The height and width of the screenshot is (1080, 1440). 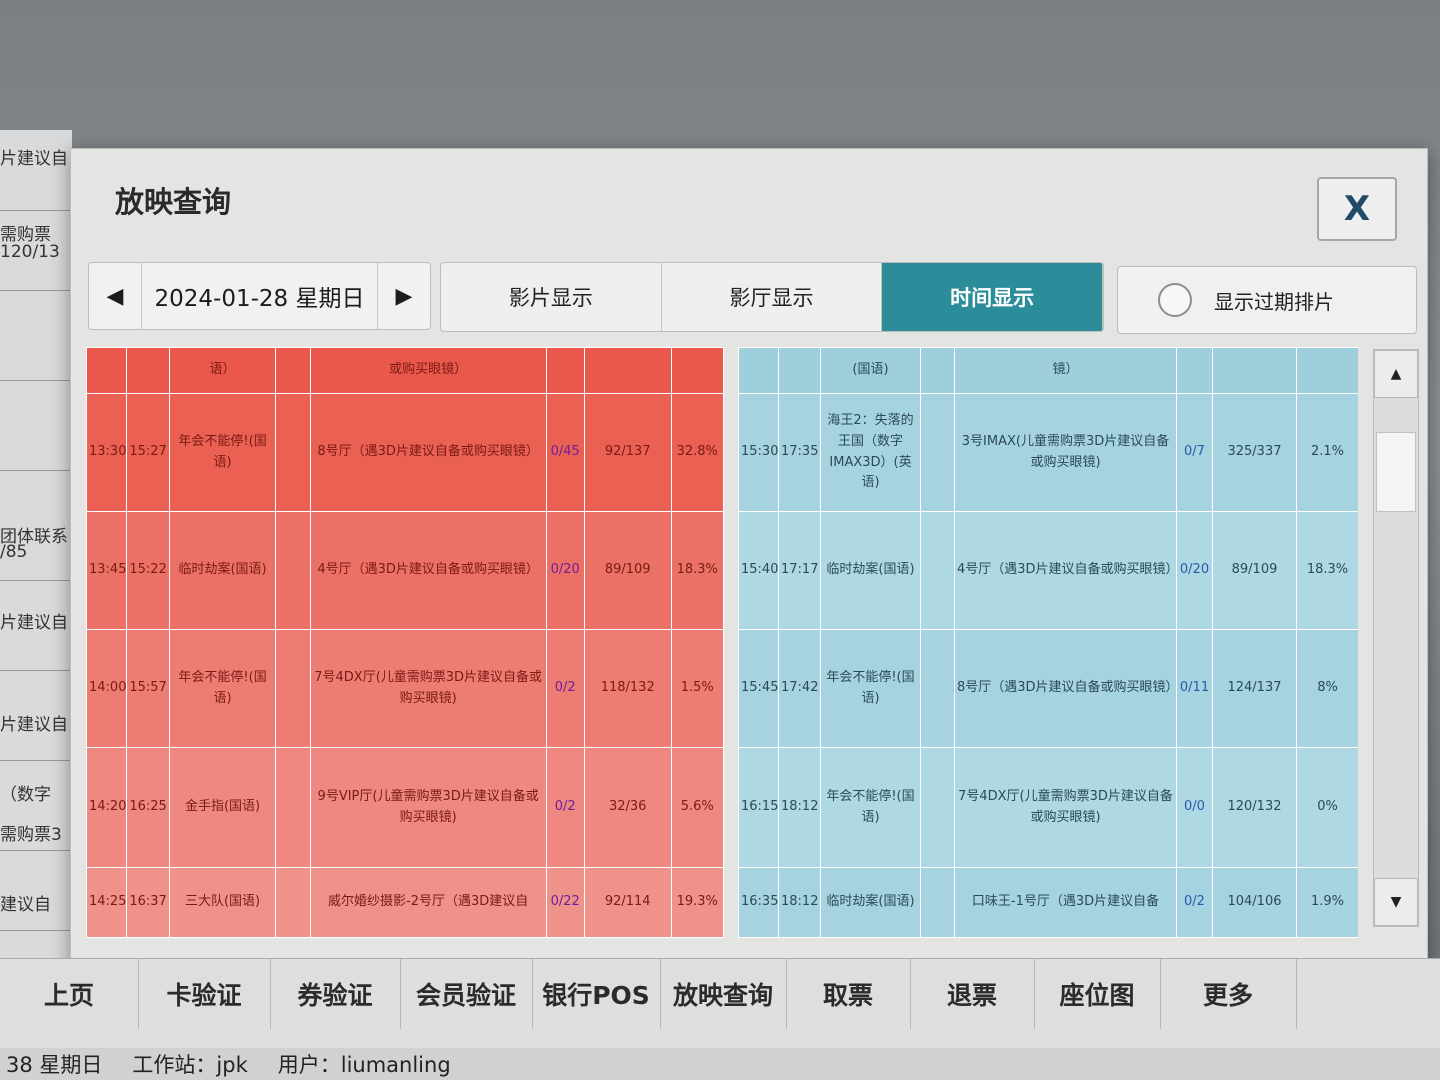 What do you see at coordinates (627, 452) in the screenshot?
I see `seat-count: 92/137` at bounding box center [627, 452].